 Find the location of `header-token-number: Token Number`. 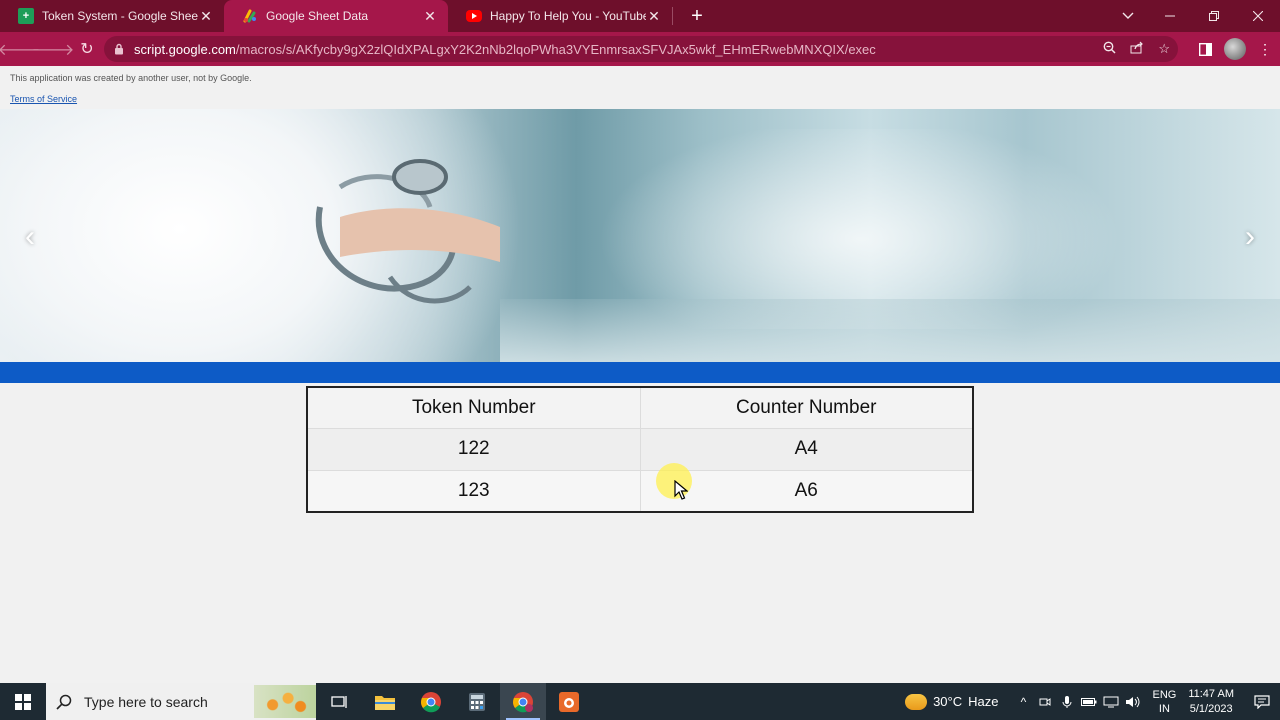

header-token-number: Token Number is located at coordinates (473, 408).